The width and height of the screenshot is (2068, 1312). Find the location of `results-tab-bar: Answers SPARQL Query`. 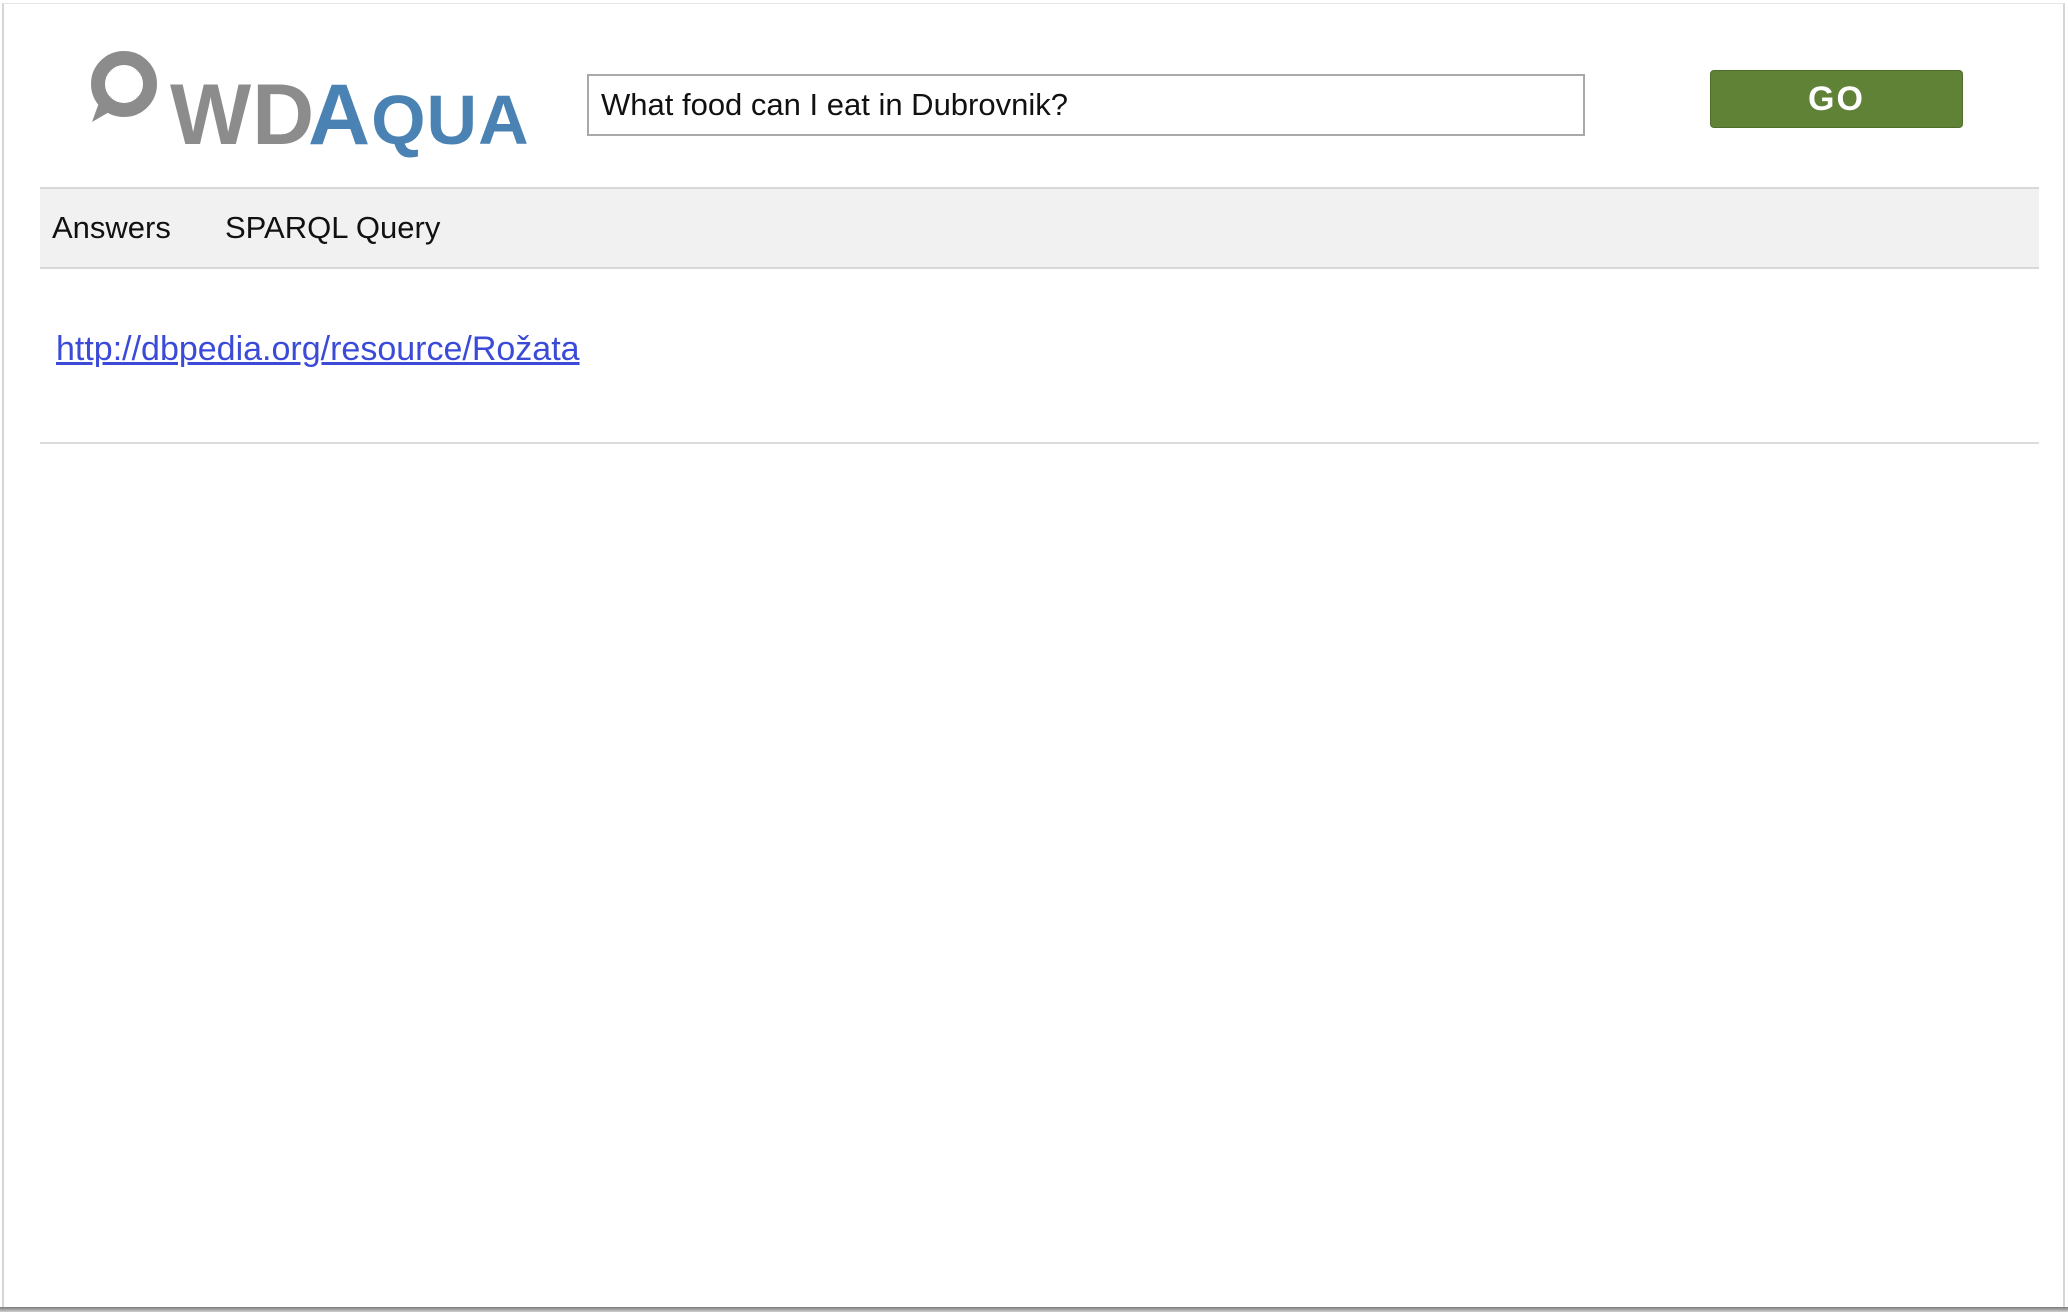

results-tab-bar: Answers SPARQL Query is located at coordinates (1039, 228).